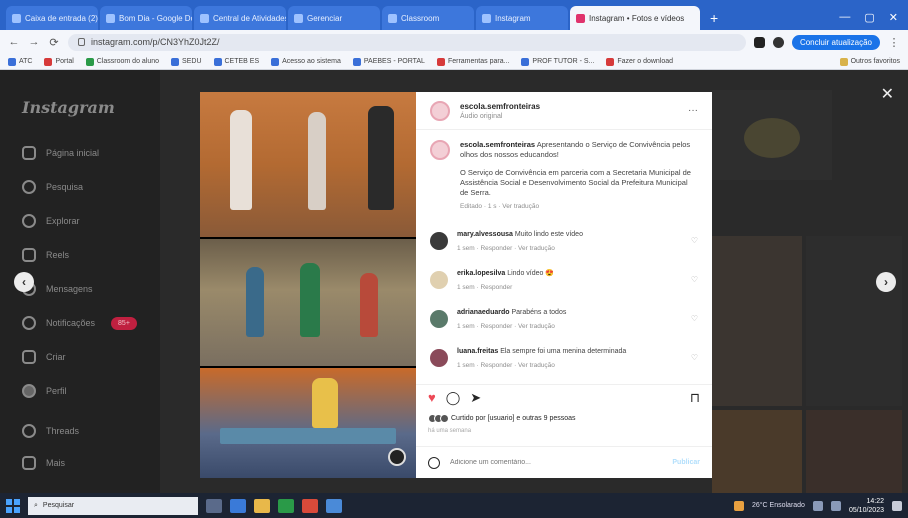 The image size is (908, 518). Describe the element at coordinates (52, 187) in the screenshot. I see `sidebar-item-search: Pesquisa` at that location.